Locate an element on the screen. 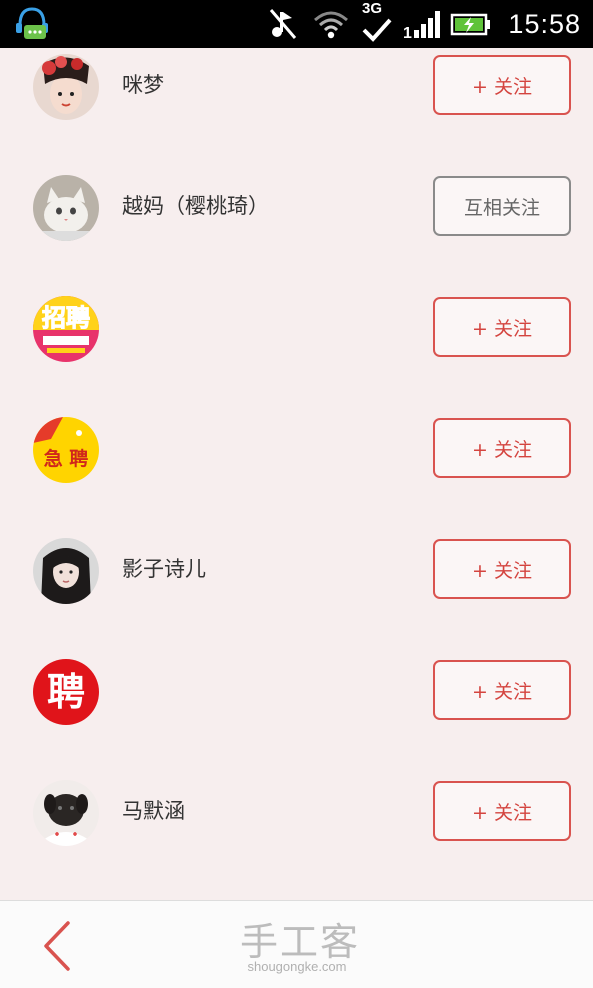  logo-text-en: shougongke.com is located at coordinates (297, 966).